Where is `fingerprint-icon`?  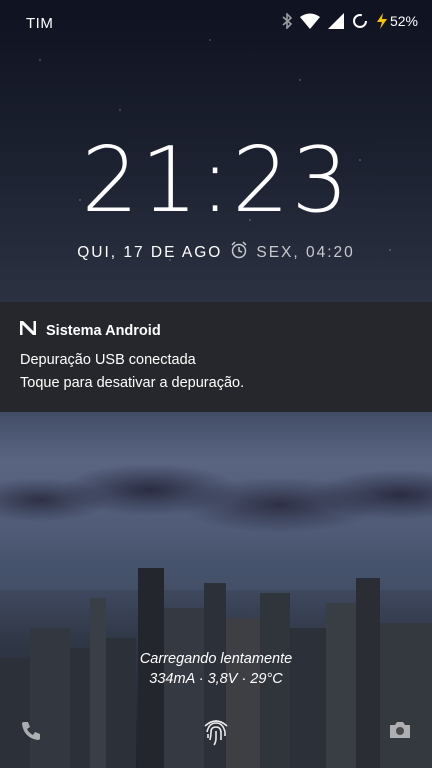
fingerprint-icon is located at coordinates (216, 733).